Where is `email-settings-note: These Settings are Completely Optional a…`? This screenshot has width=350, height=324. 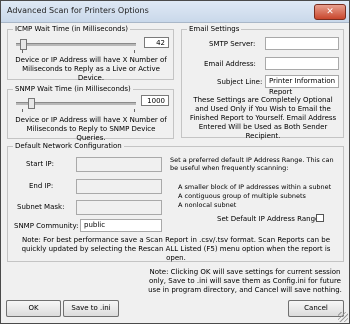
email-settings-note: These Settings are Completely Optional a… is located at coordinates (263, 118).